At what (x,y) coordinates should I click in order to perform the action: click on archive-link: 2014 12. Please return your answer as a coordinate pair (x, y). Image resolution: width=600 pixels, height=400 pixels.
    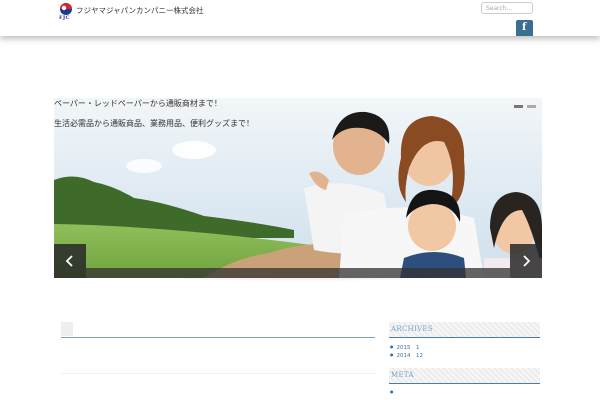
    Looking at the image, I should click on (407, 355).